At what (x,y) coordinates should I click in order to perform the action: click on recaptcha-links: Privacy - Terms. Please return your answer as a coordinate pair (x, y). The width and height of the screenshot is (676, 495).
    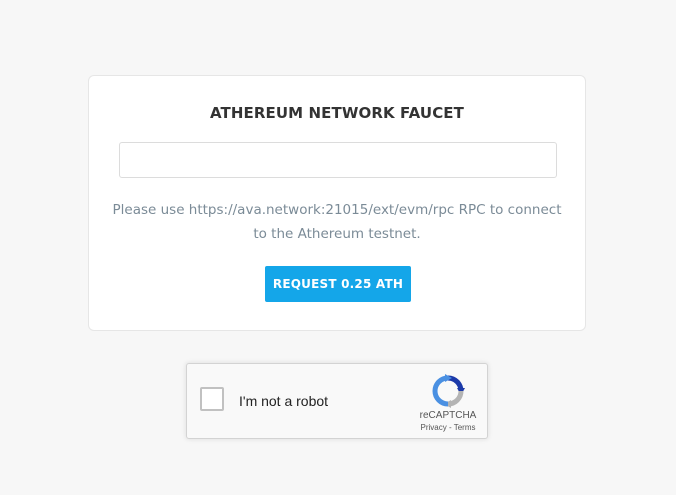
    Looking at the image, I should click on (448, 427).